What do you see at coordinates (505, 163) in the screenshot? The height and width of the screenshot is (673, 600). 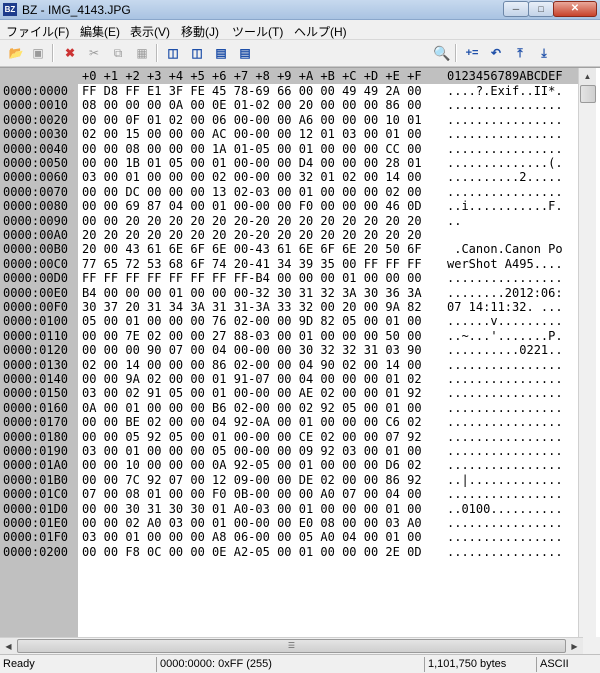 I see `ascii-text: ..............(.` at bounding box center [505, 163].